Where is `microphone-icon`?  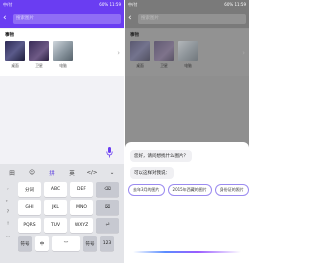
microphone-icon is located at coordinates (109, 152).